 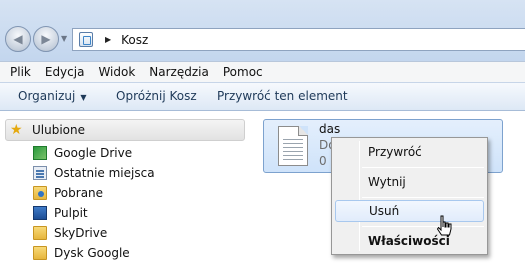 What do you see at coordinates (179, 72) in the screenshot?
I see `menu-tools: Narzędzia` at bounding box center [179, 72].